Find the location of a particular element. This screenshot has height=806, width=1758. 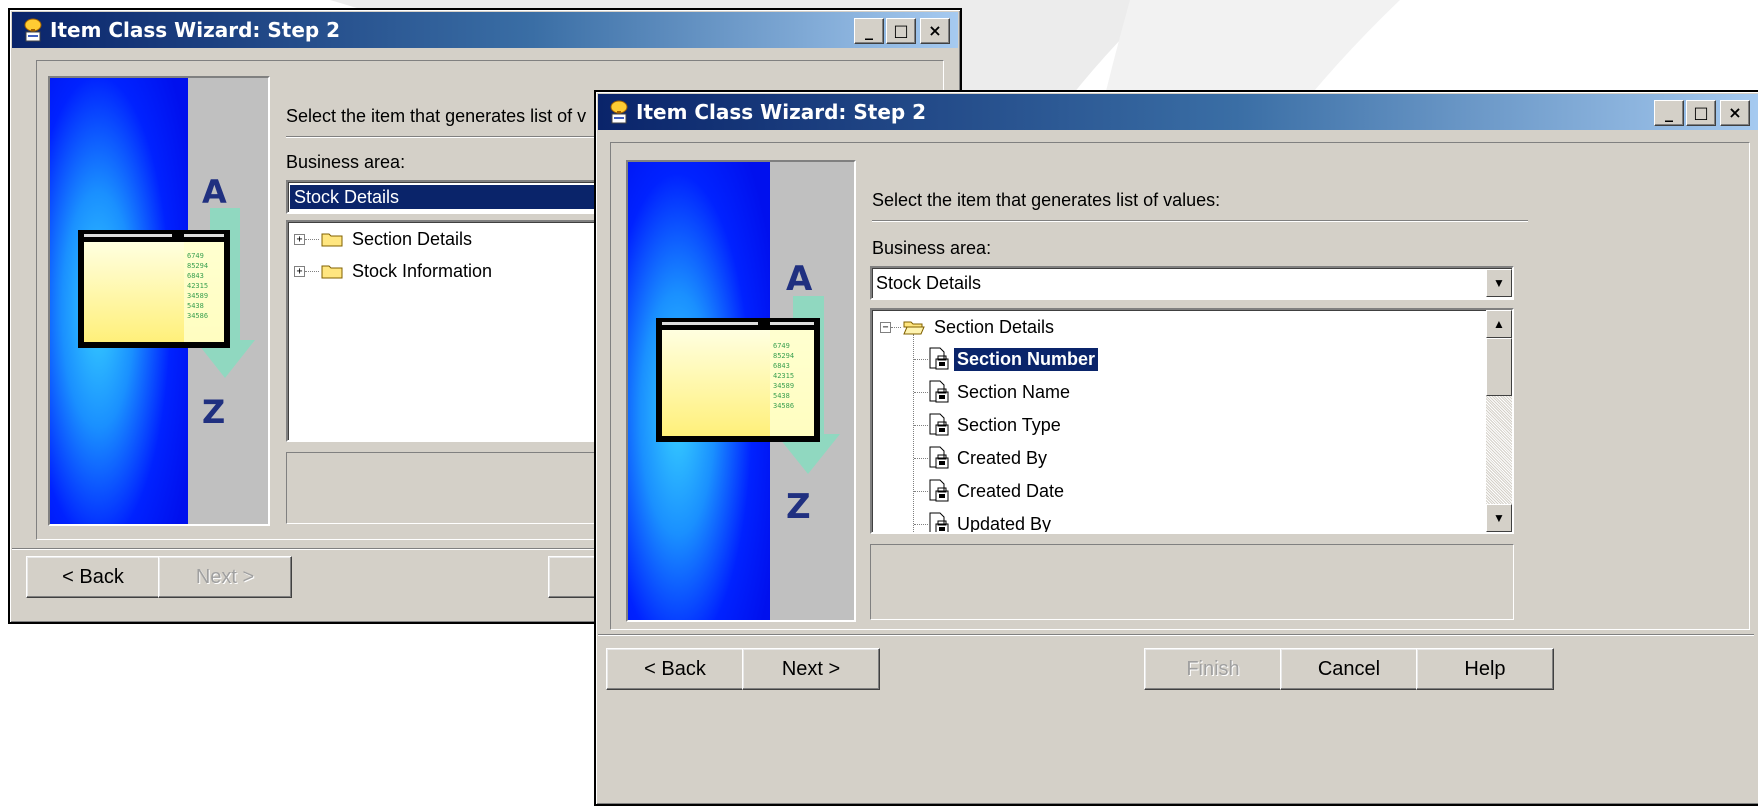

collapse-icon: − is located at coordinates (885, 327).